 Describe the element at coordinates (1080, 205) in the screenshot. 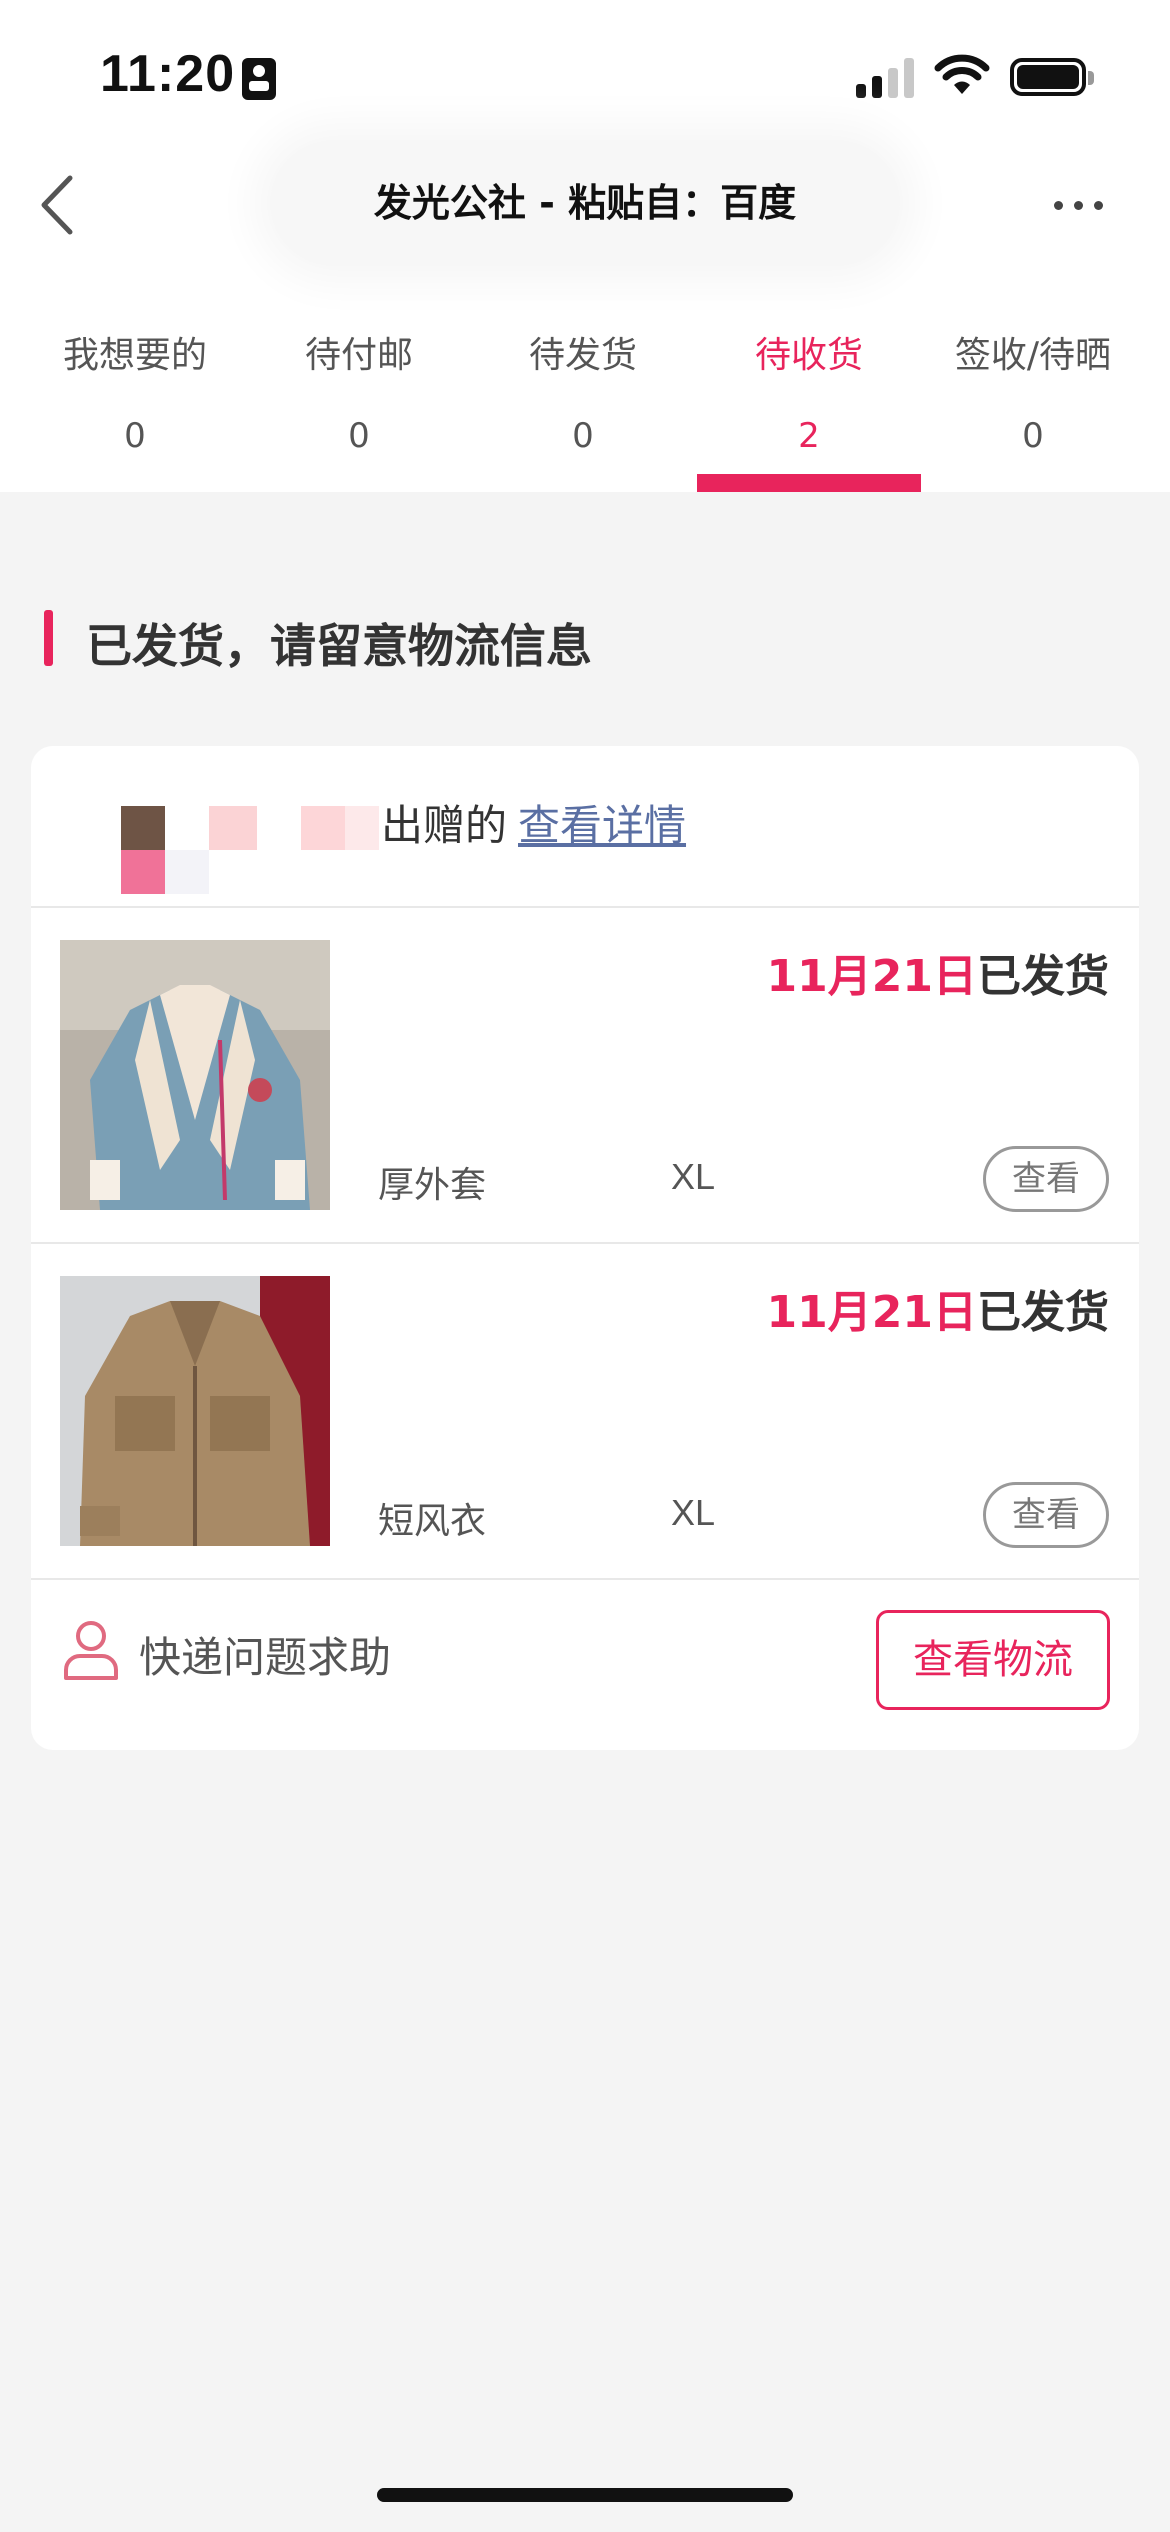

I see `more-dots-icon` at that location.